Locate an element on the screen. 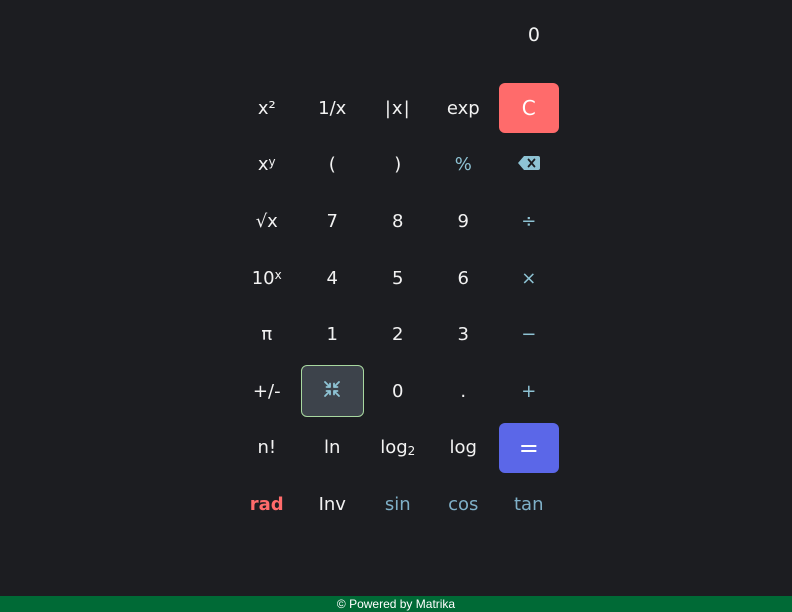 Image resolution: width=792 pixels, height=612 pixels. factorial-button: n! is located at coordinates (267, 448).